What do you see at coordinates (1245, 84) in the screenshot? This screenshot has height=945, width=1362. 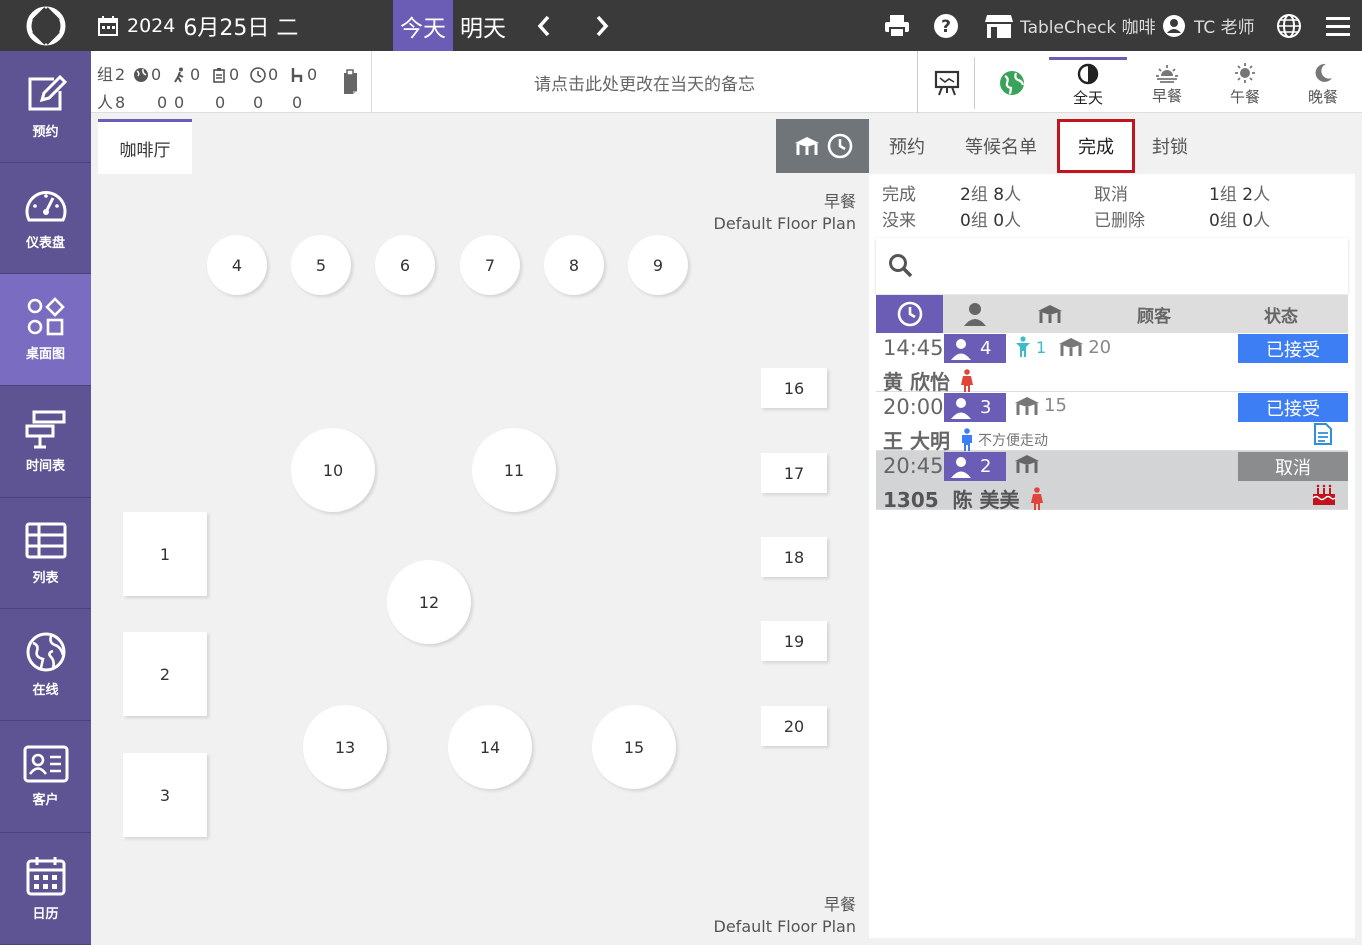 I see `meal-tab-lunch: 午餐` at bounding box center [1245, 84].